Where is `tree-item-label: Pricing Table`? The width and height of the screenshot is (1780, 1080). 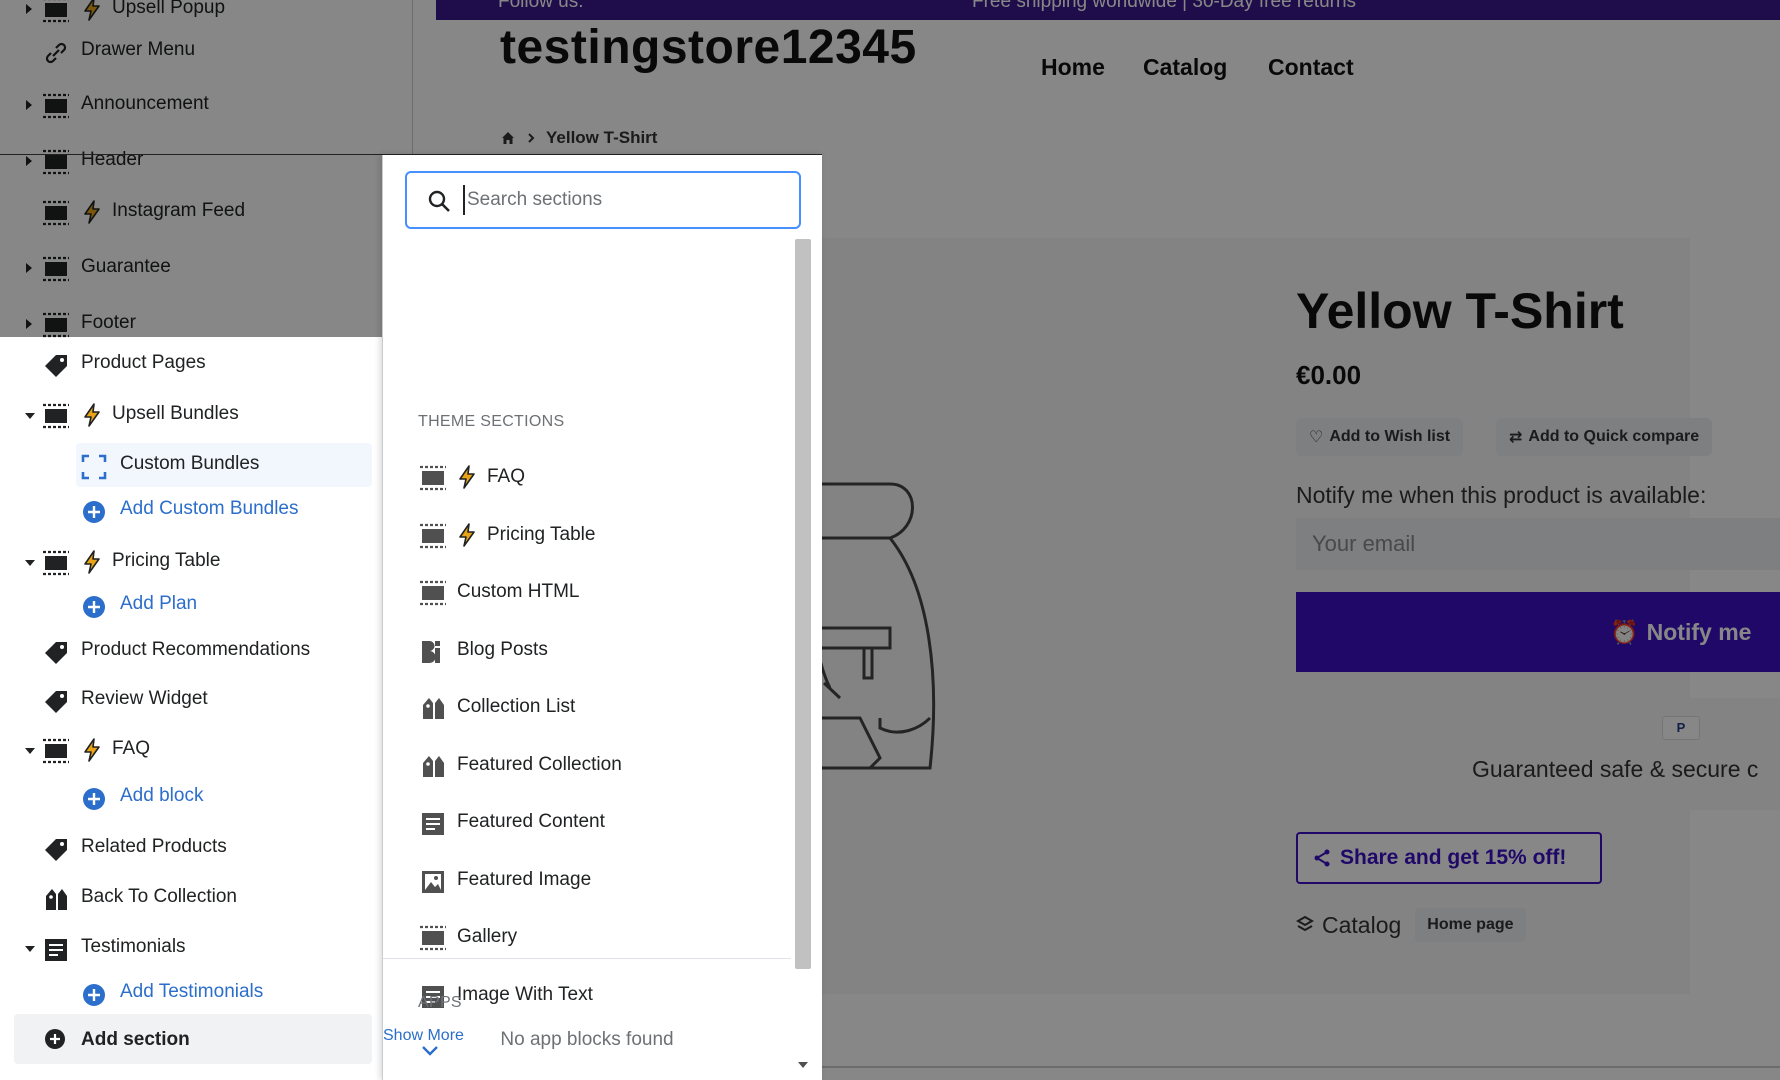
tree-item-label: Pricing Table is located at coordinates (166, 560).